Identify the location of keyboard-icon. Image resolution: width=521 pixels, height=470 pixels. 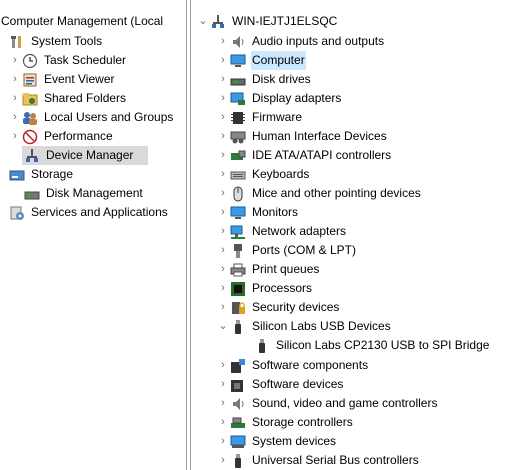
(238, 175).